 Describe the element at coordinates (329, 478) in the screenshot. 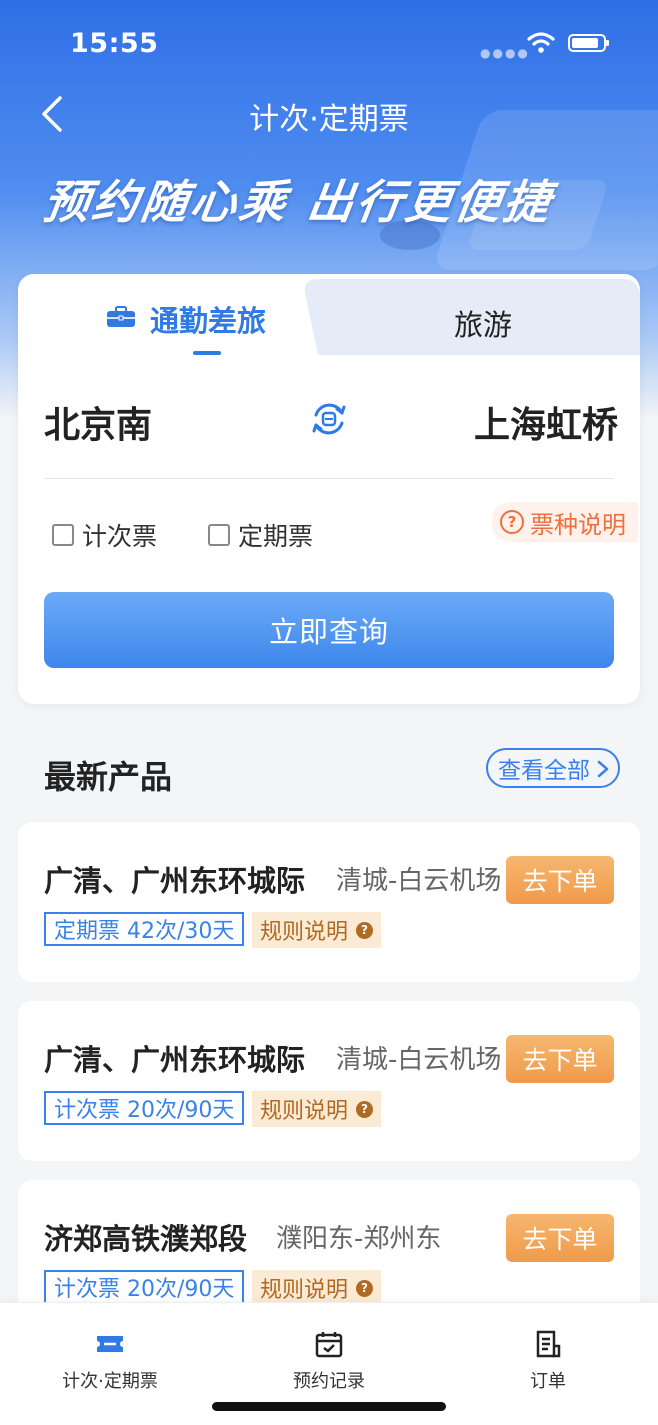

I see `divider` at that location.